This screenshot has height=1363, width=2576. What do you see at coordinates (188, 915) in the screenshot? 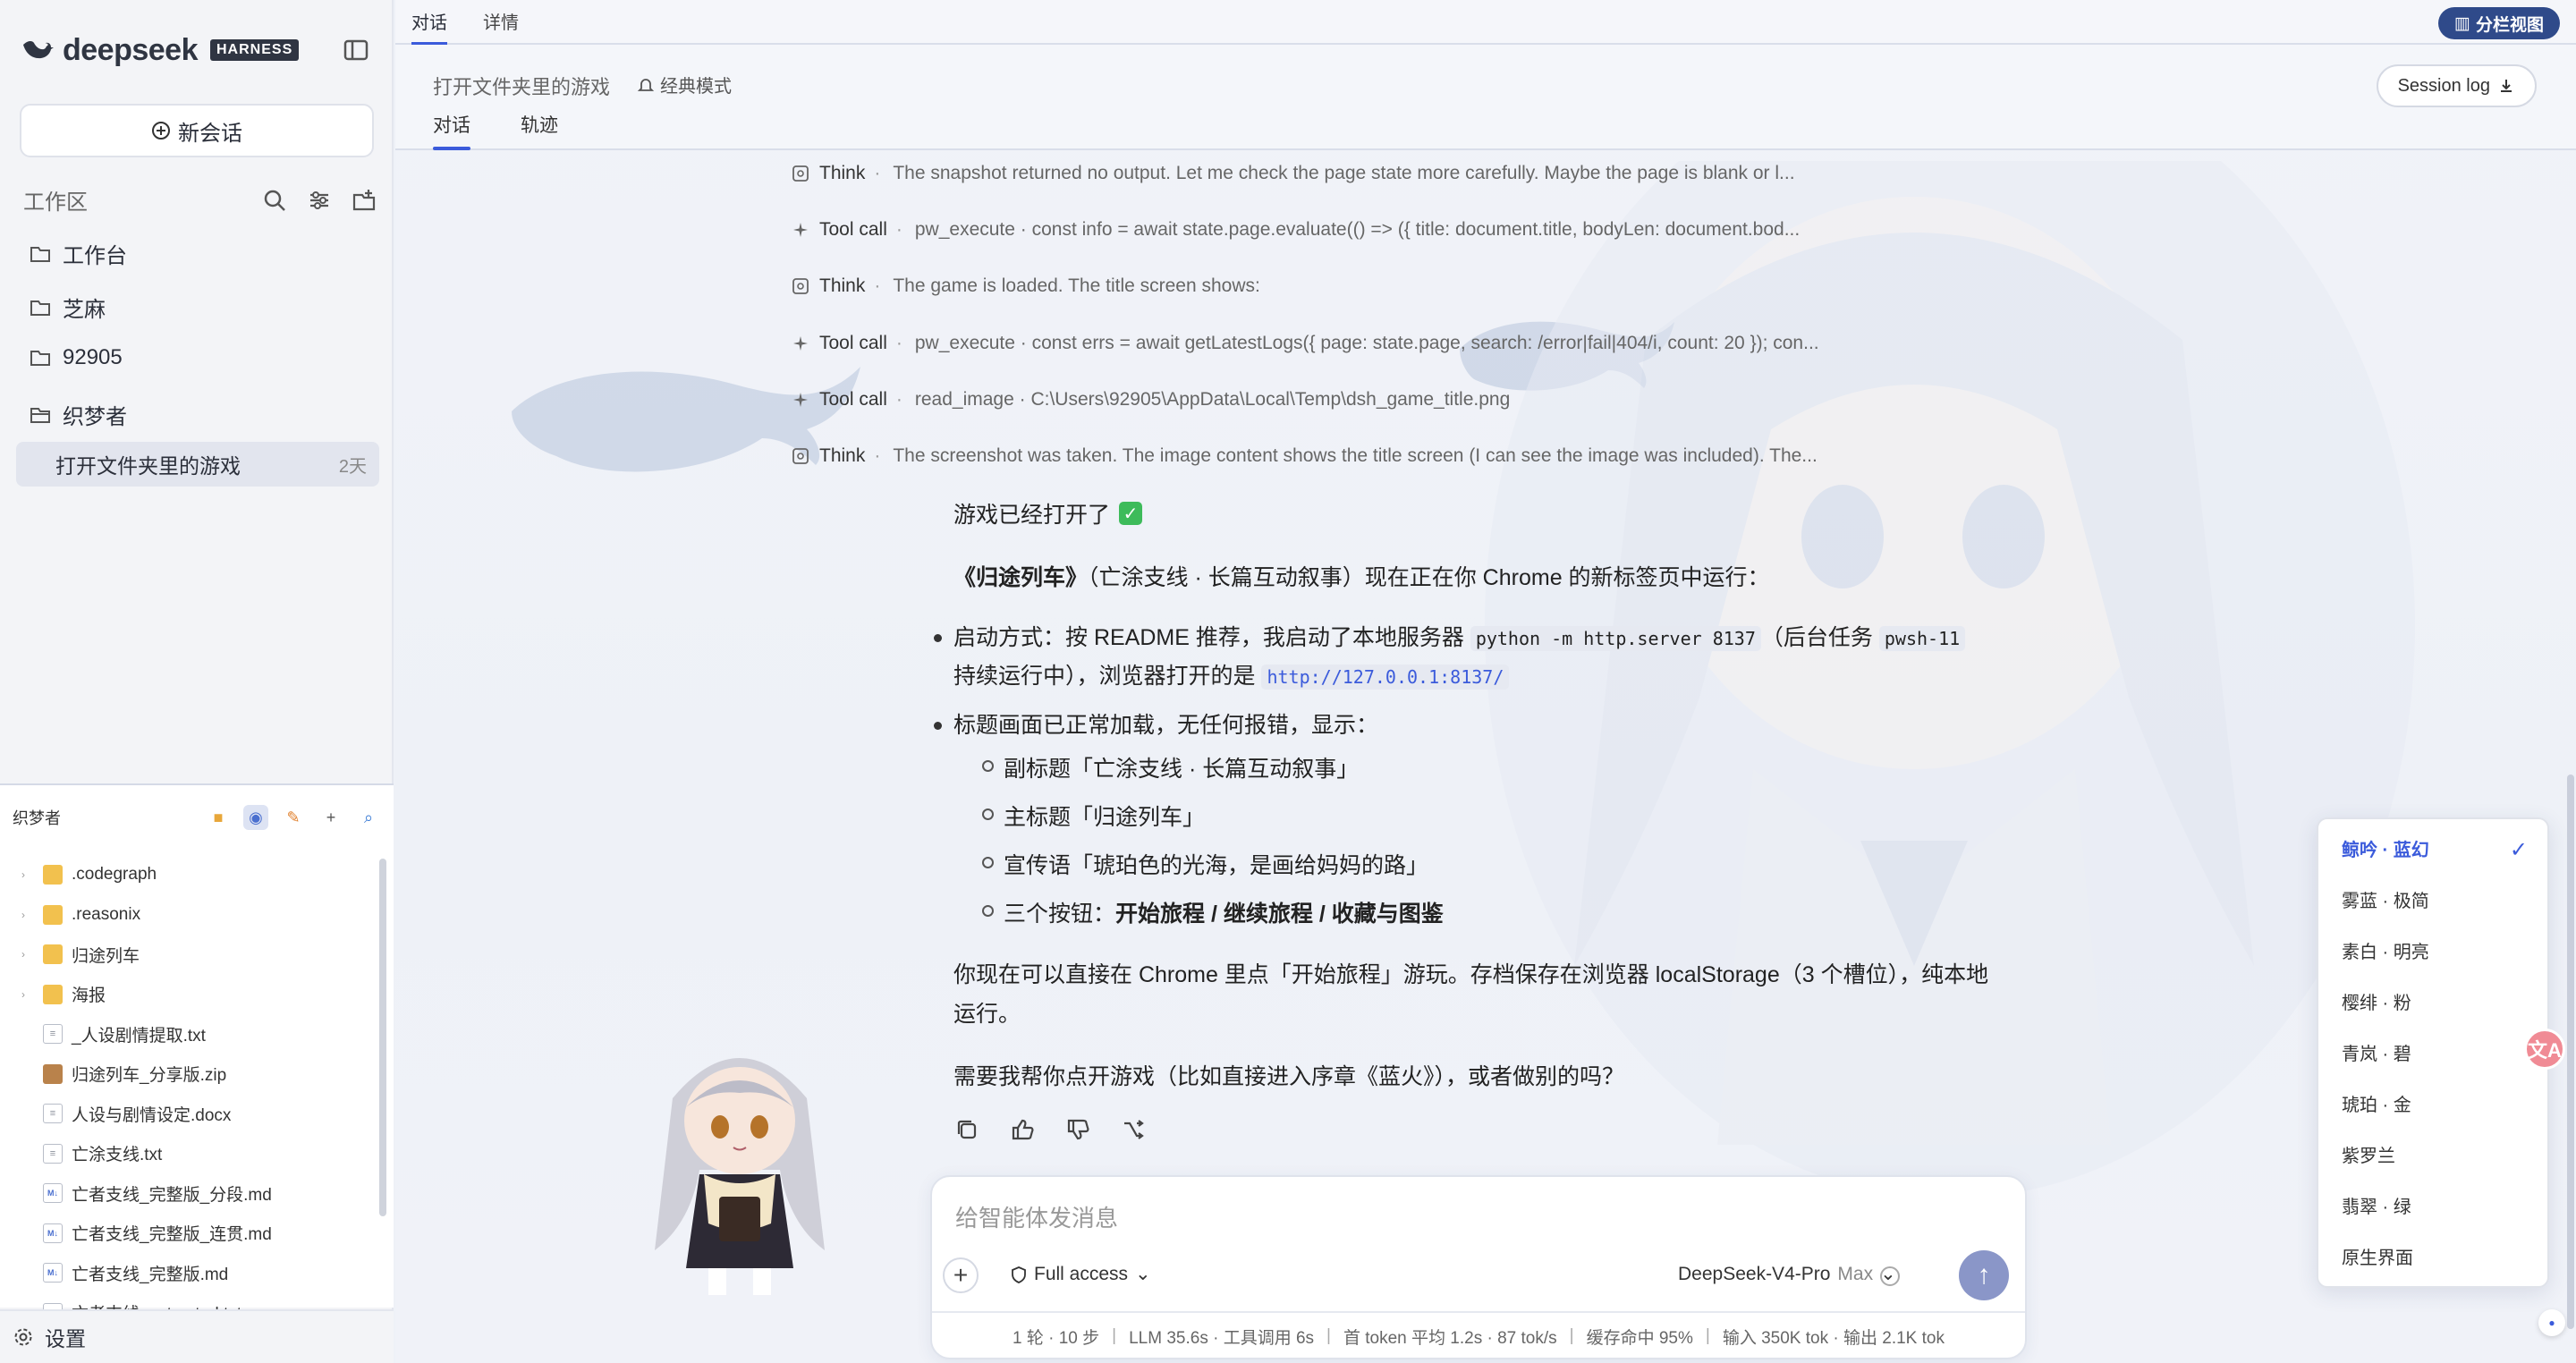
I see `file-tree-folder: › .reasonix` at bounding box center [188, 915].